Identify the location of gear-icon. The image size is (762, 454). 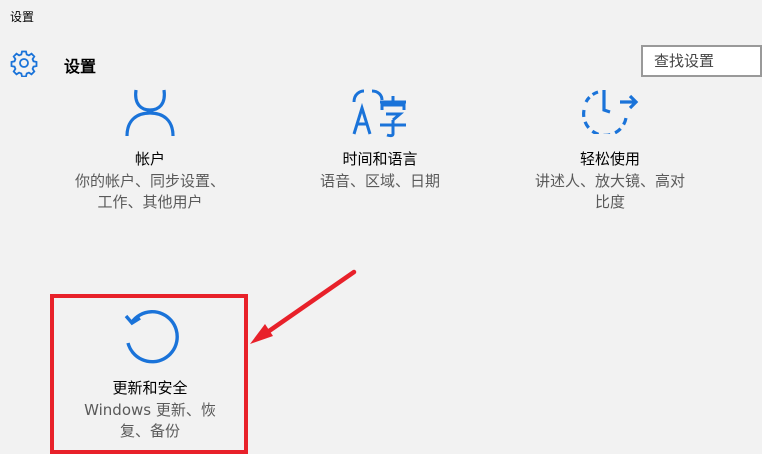
(24, 63).